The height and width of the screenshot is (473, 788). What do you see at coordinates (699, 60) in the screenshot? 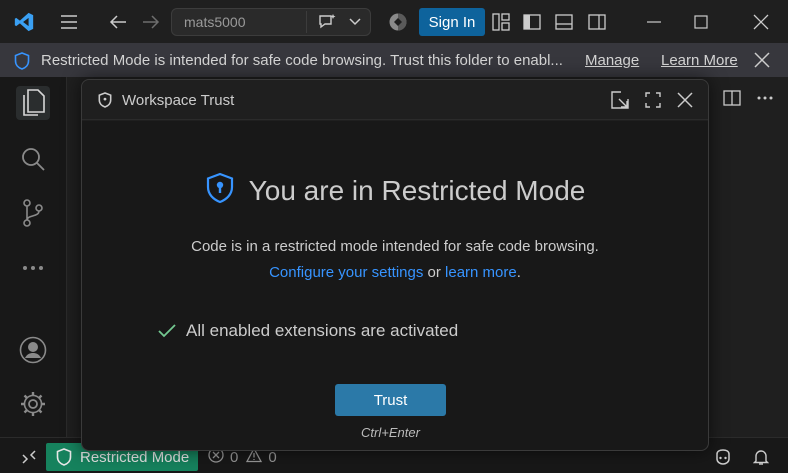
I see `learn-more-link: Learn More` at bounding box center [699, 60].